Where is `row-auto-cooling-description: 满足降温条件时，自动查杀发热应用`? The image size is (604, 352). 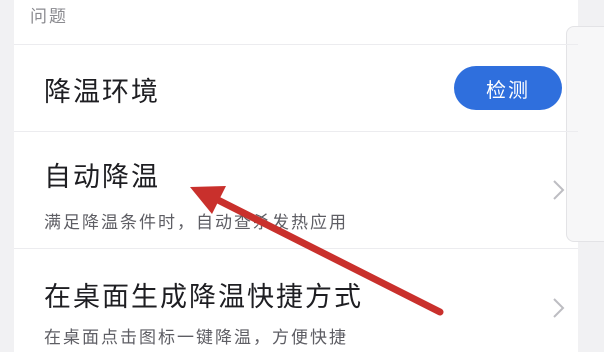 row-auto-cooling-description: 满足降温条件时，自动查杀发热应用 is located at coordinates (196, 223).